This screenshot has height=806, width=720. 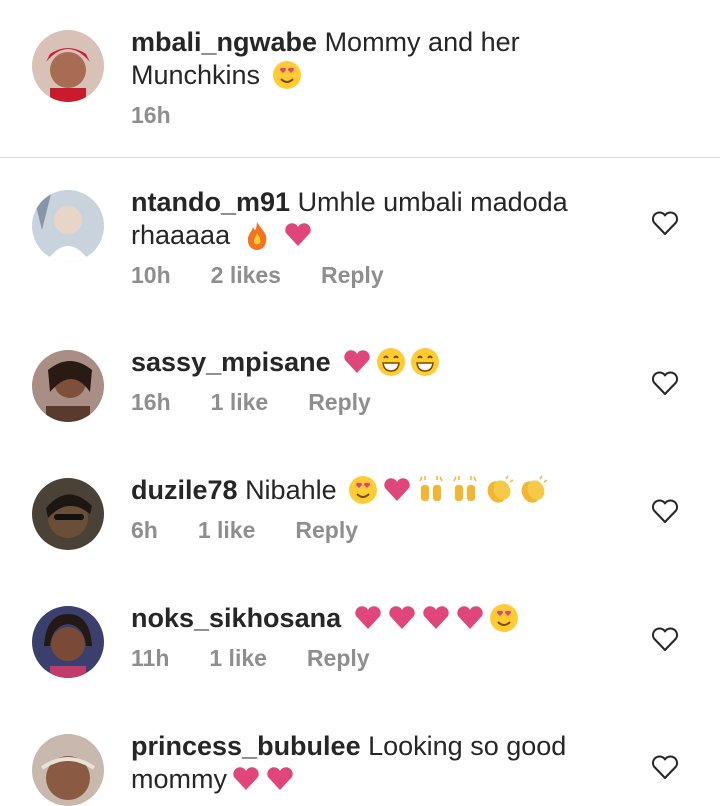 I want to click on username: duzile78, so click(x=184, y=490).